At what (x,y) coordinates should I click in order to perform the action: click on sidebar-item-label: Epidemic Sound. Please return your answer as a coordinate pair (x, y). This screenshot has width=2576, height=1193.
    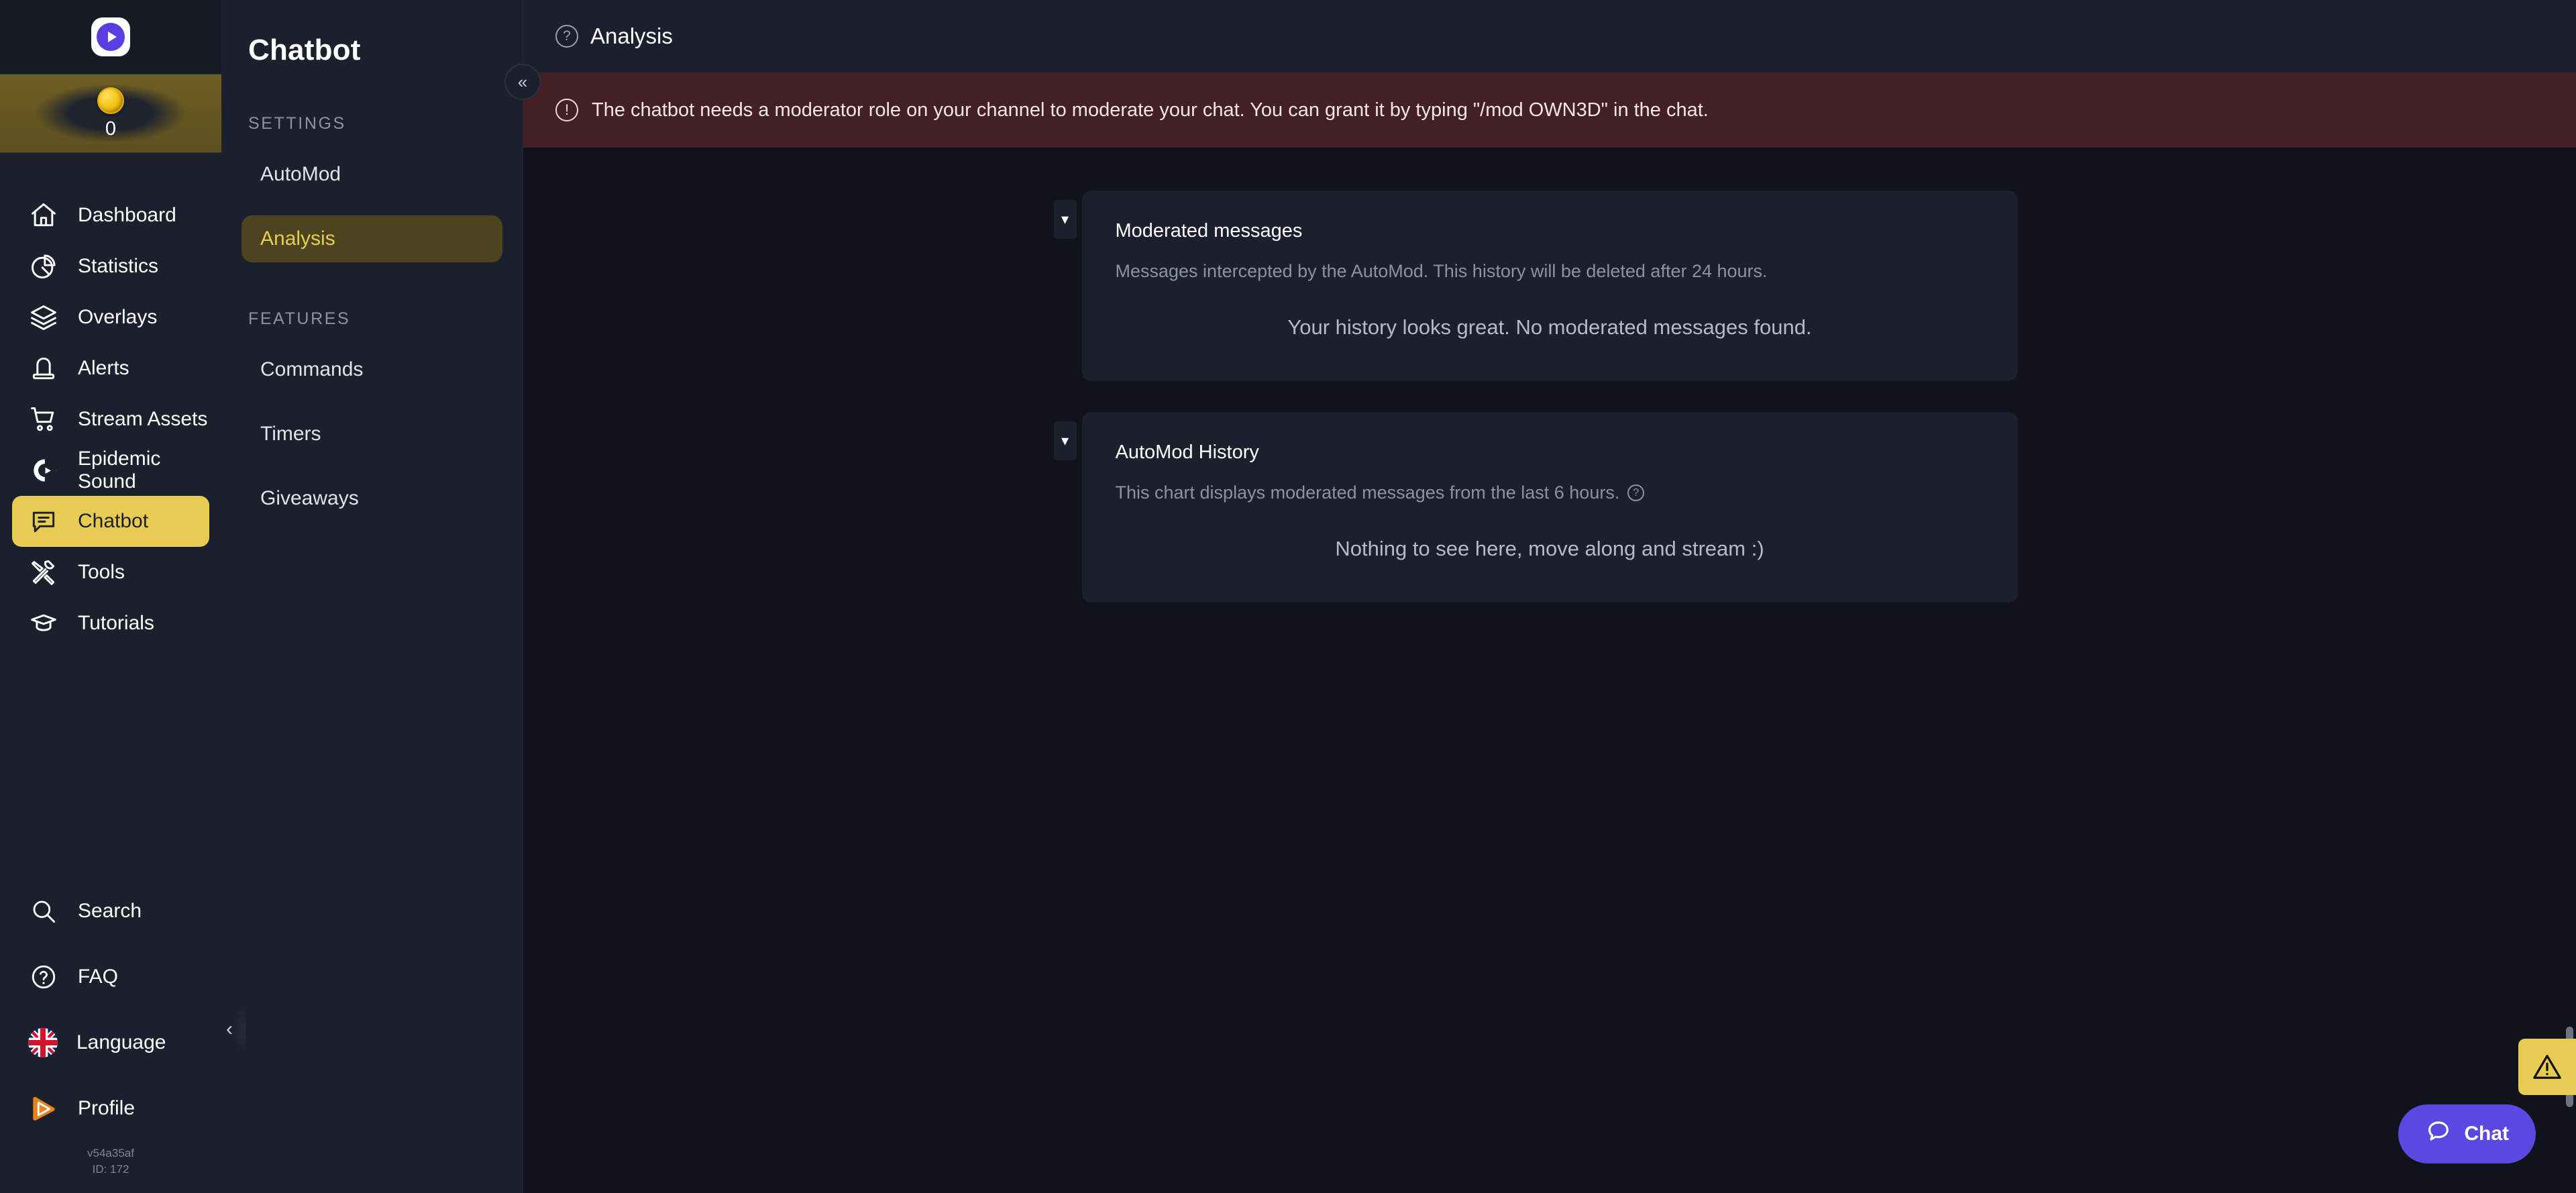
    Looking at the image, I should click on (119, 470).